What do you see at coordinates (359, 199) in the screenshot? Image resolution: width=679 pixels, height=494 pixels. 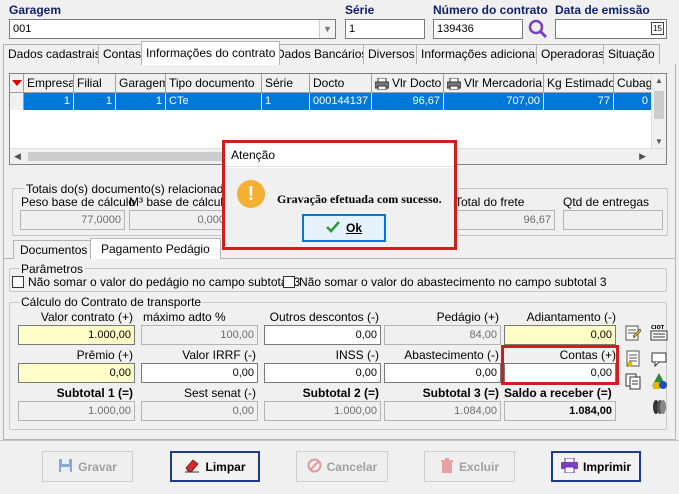 I see `dialog-message: Gravação efetuada com sucesso.` at bounding box center [359, 199].